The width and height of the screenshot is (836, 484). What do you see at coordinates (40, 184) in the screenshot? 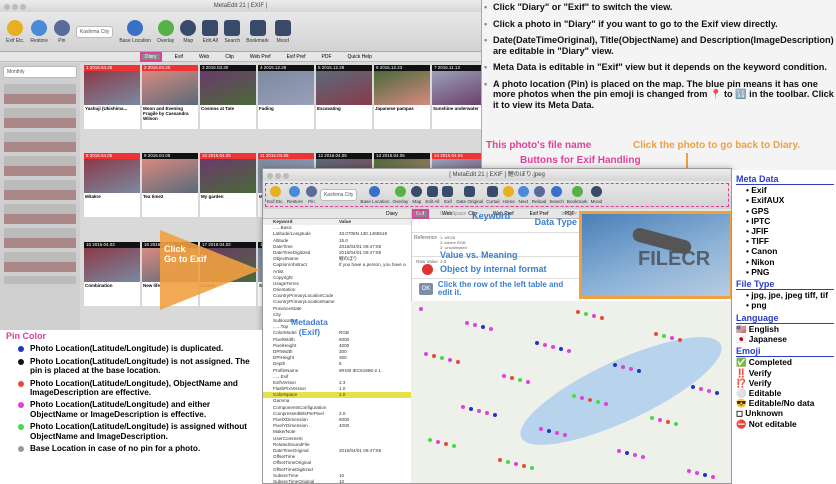
I see `timeline-thumbnails` at bounding box center [40, 184].